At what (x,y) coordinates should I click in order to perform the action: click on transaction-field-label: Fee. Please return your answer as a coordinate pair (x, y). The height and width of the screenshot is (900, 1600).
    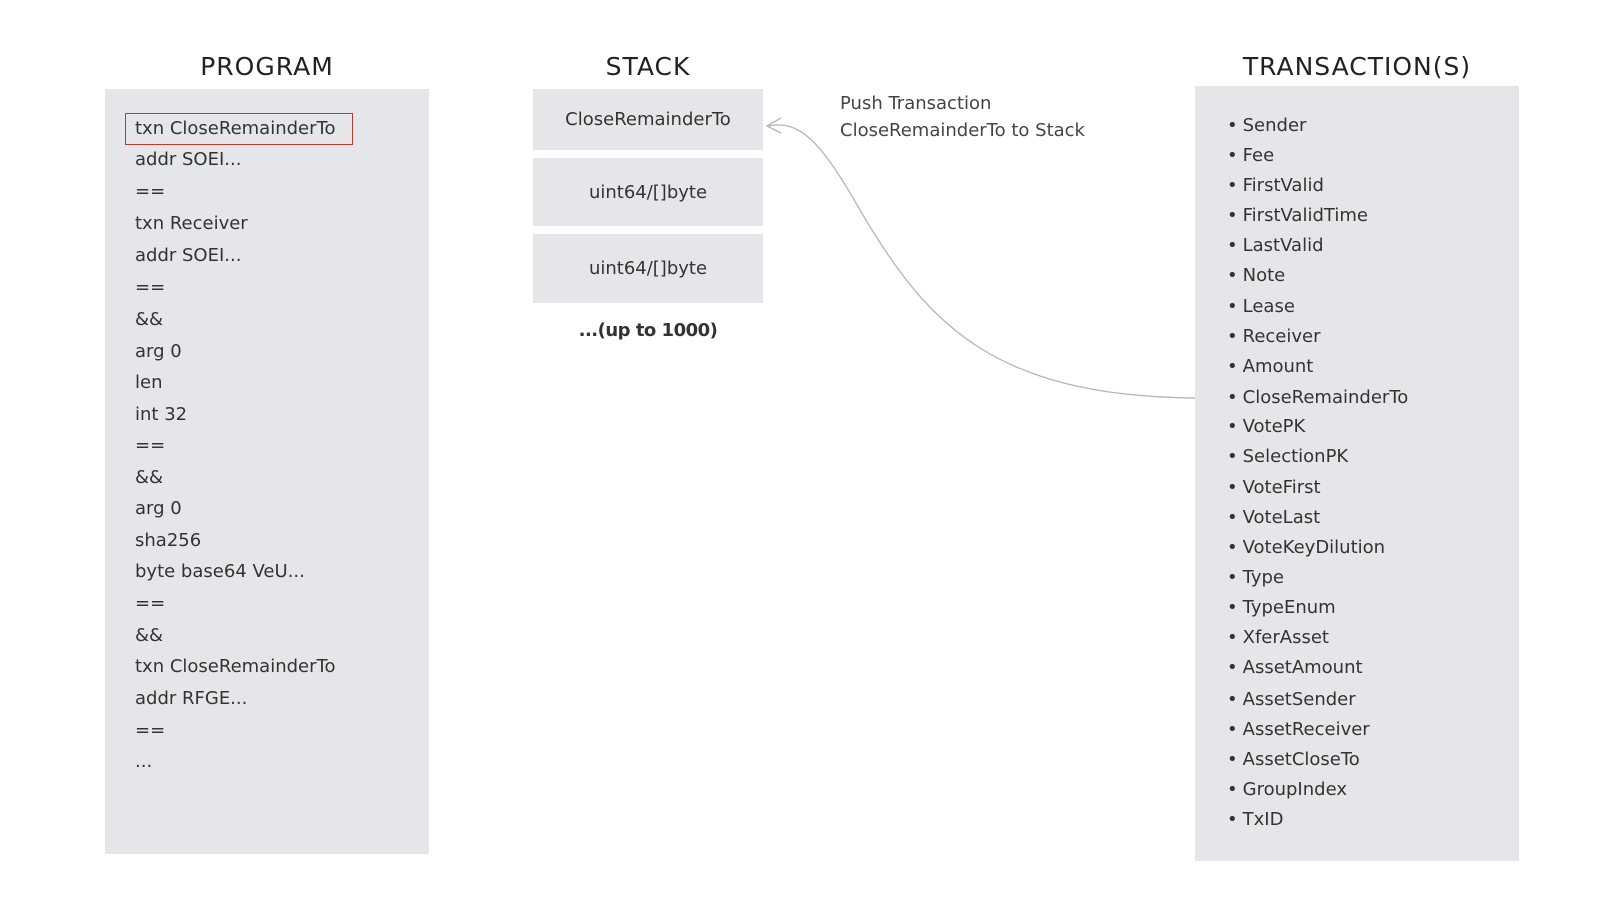
    Looking at the image, I should click on (1258, 155).